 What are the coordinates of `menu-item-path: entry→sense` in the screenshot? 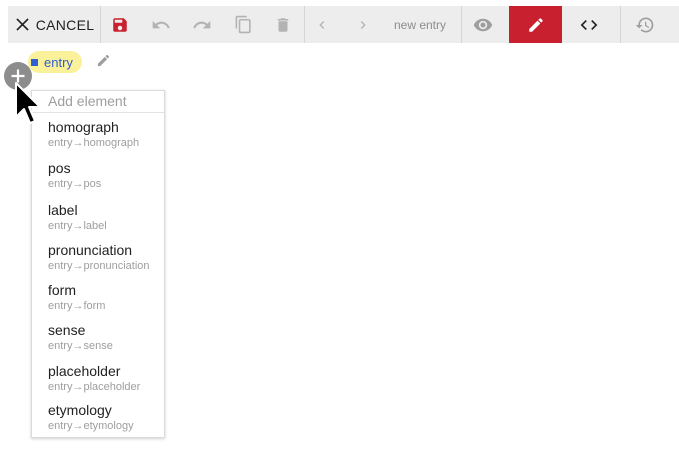 It's located at (80, 346).